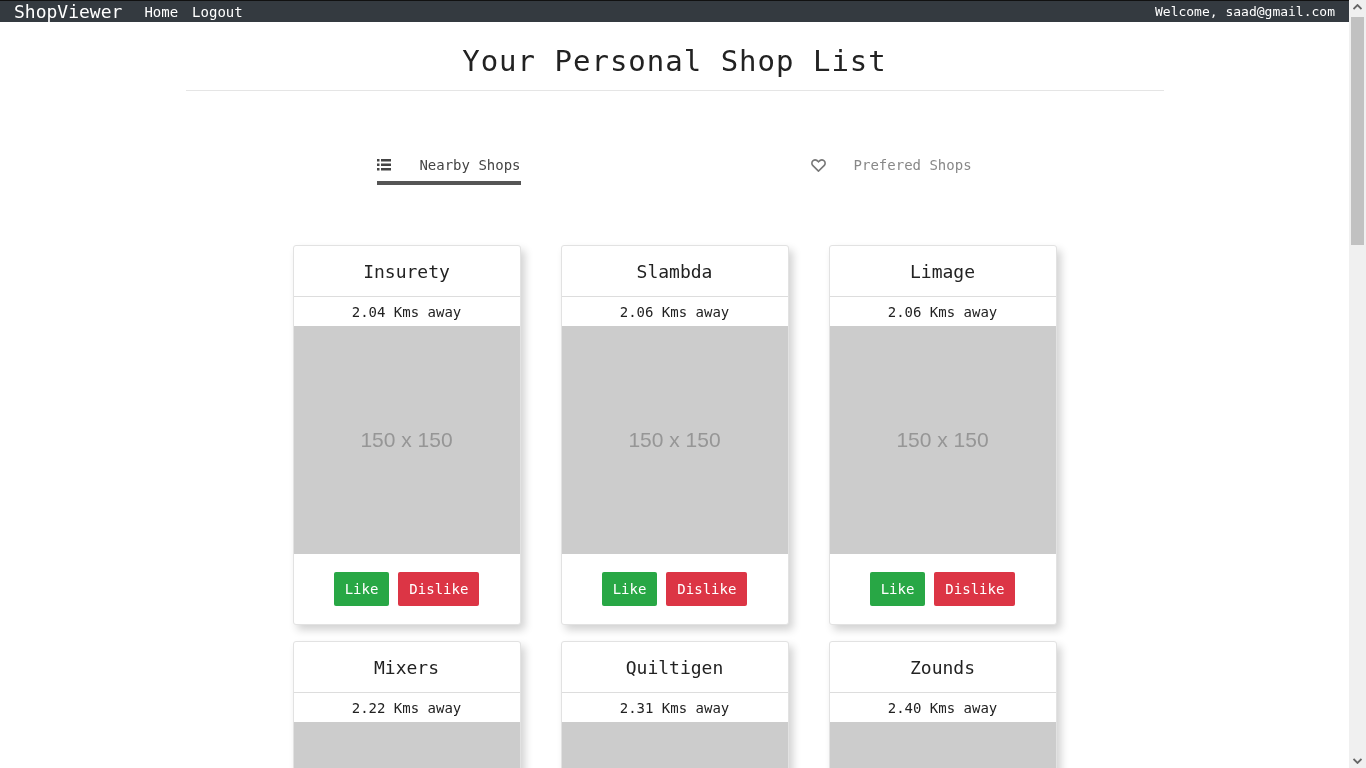  Describe the element at coordinates (674, 708) in the screenshot. I see `shop-distance: 2.31 Kms away` at that location.